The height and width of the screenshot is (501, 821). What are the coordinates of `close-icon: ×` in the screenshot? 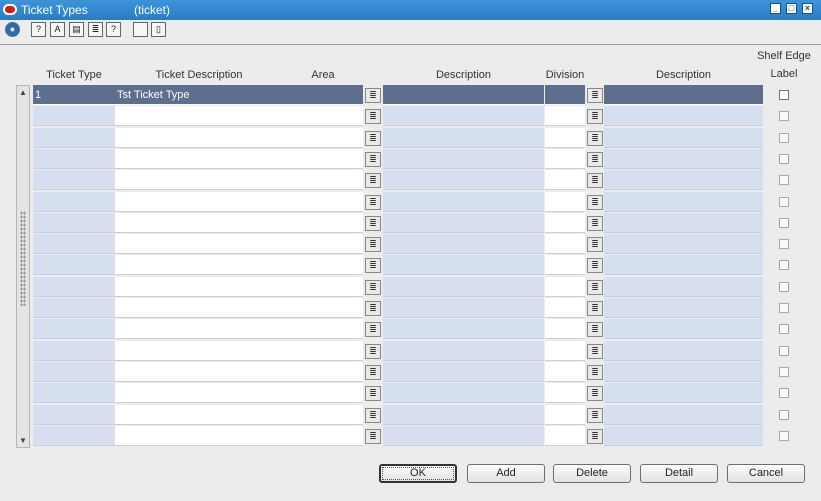 It's located at (807, 8).